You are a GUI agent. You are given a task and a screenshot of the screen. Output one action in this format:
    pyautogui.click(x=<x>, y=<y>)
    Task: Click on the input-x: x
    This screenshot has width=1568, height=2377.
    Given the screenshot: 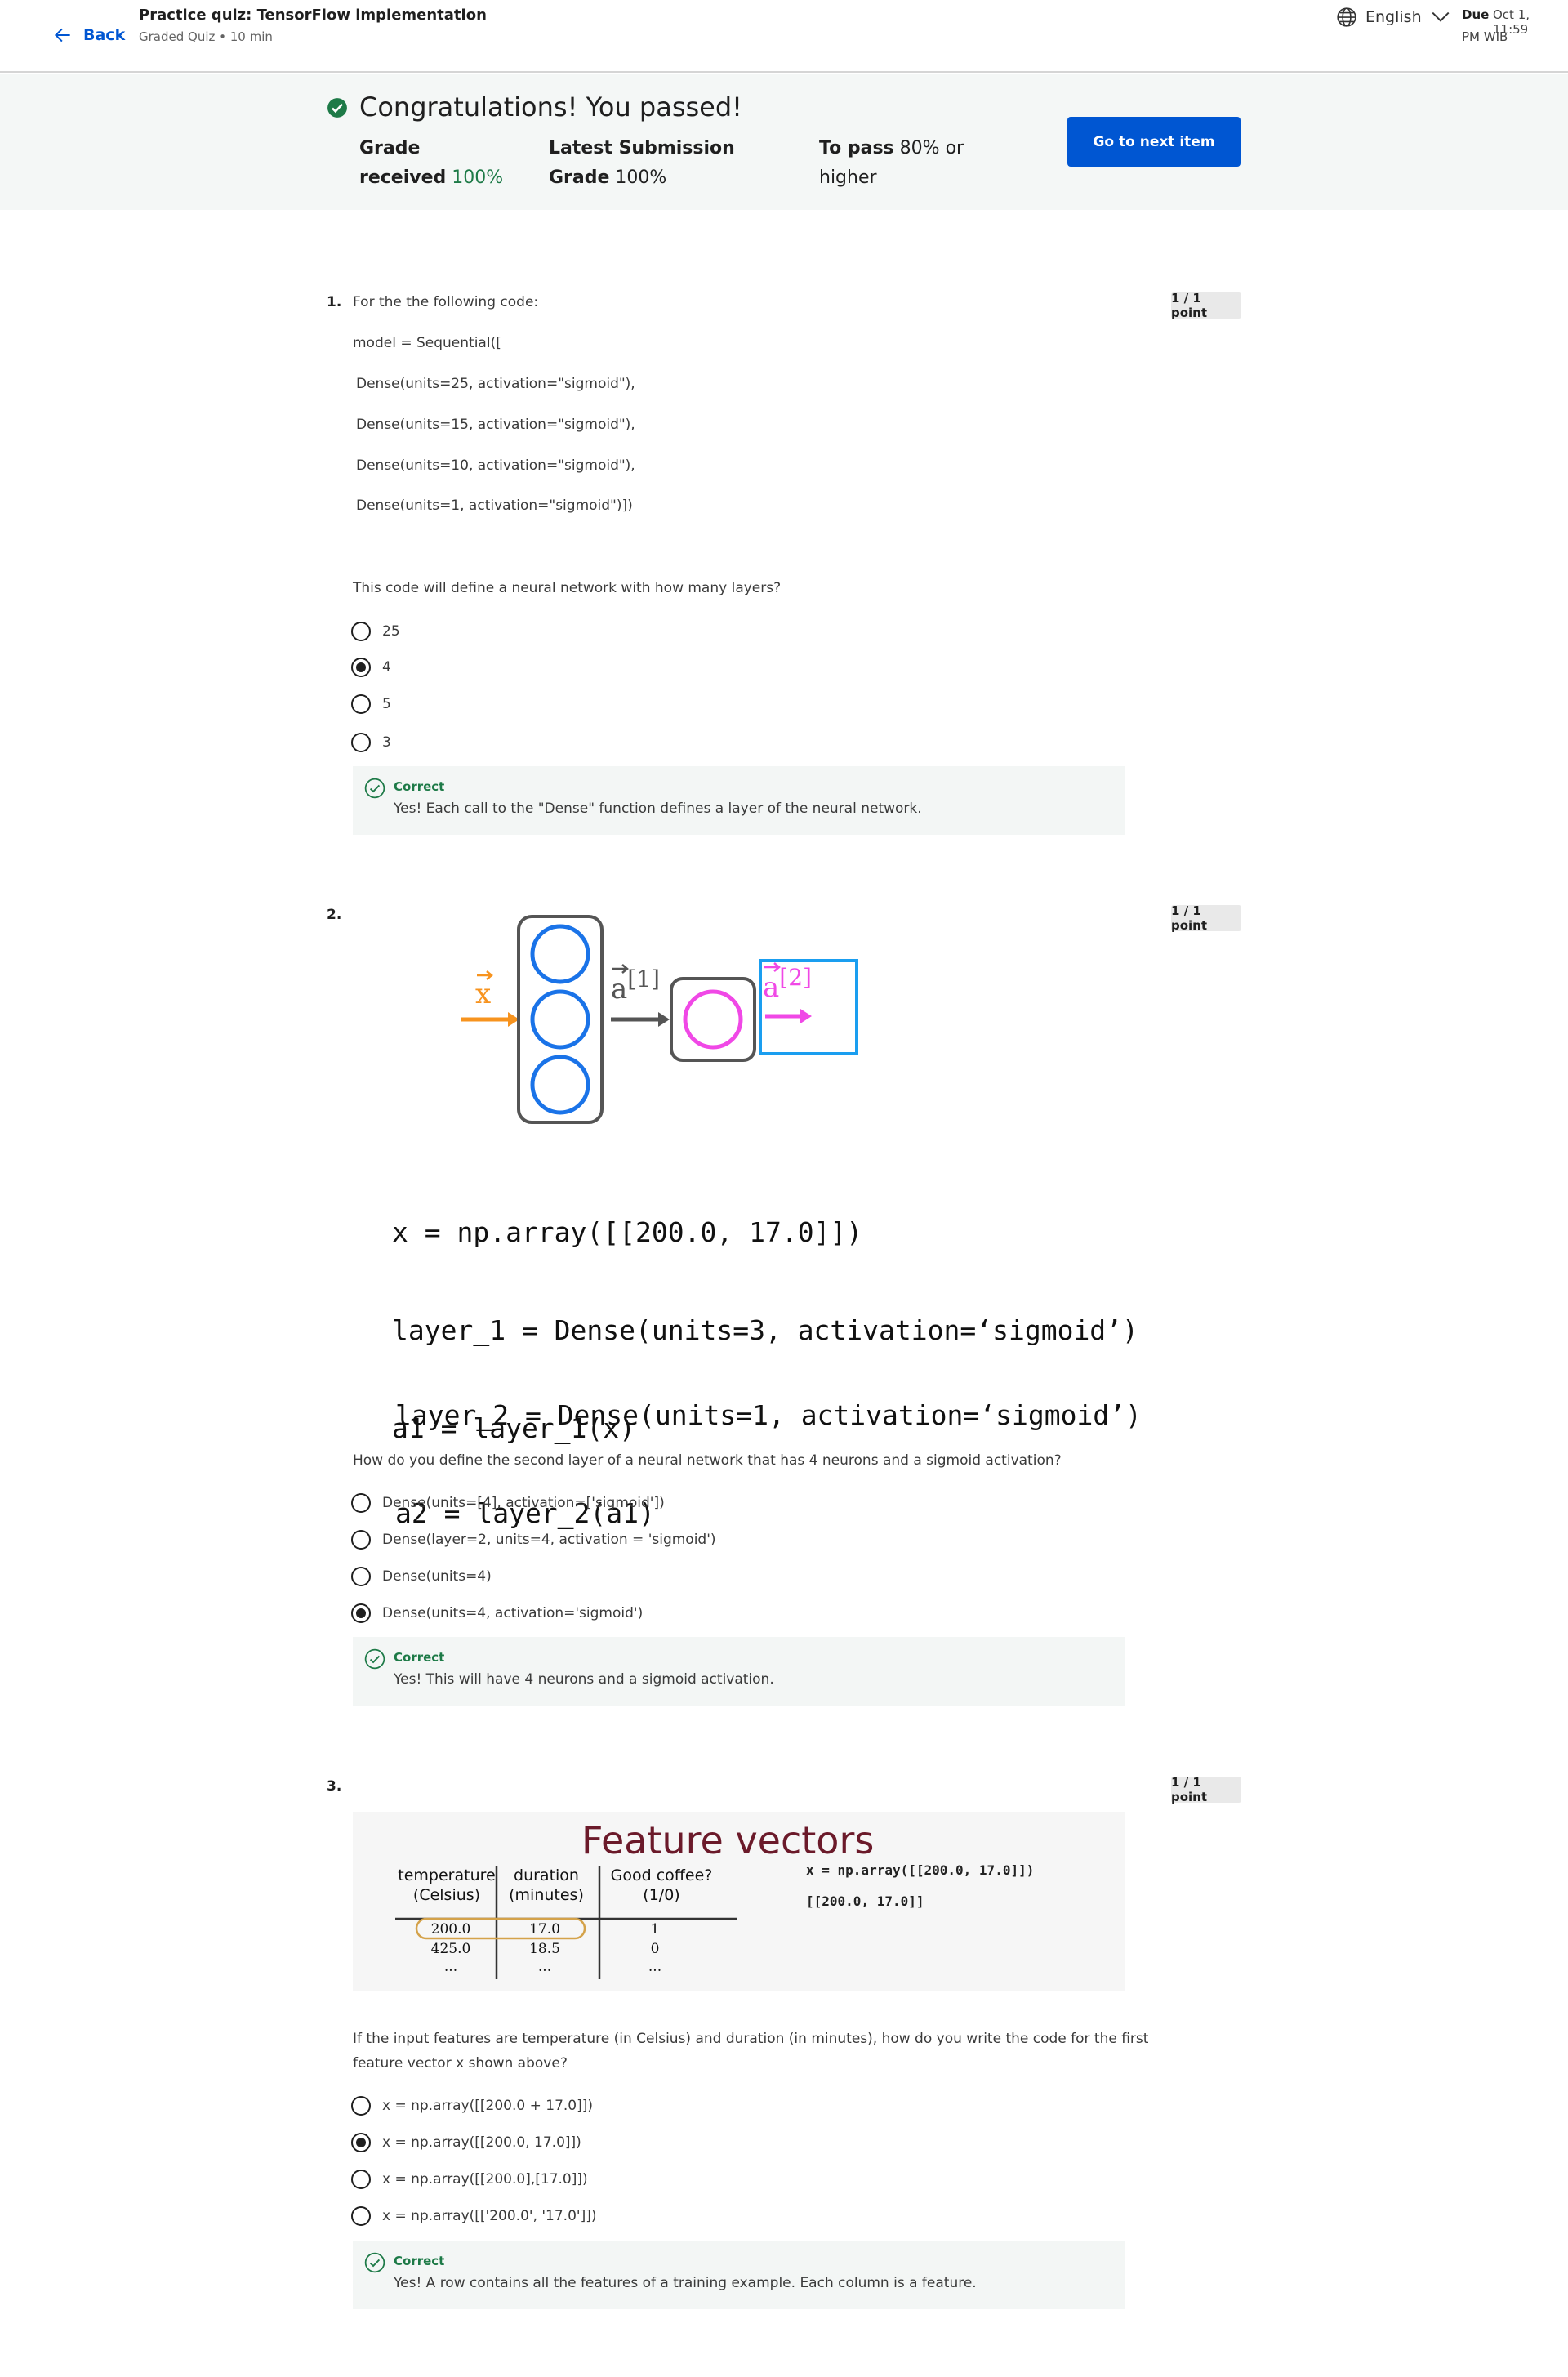 What is the action you would take?
    pyautogui.click(x=490, y=998)
    